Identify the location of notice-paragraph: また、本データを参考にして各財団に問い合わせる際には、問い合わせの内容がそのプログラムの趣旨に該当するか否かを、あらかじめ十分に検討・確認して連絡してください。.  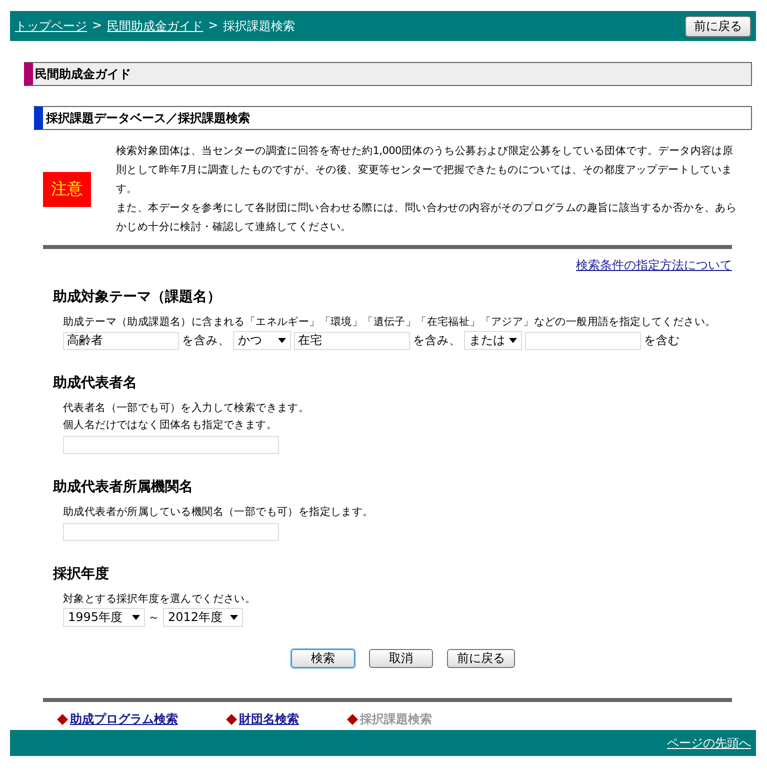
(426, 218).